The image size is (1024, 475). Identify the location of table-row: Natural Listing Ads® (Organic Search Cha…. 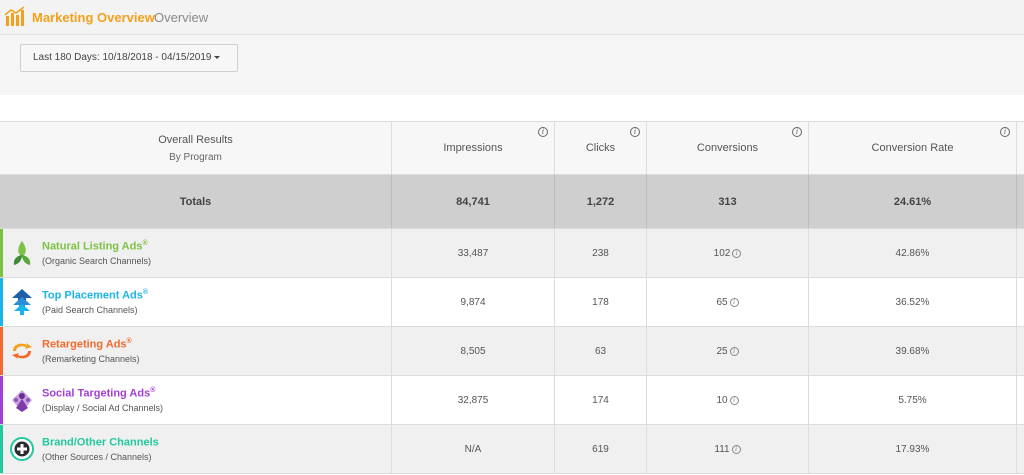
(512, 253).